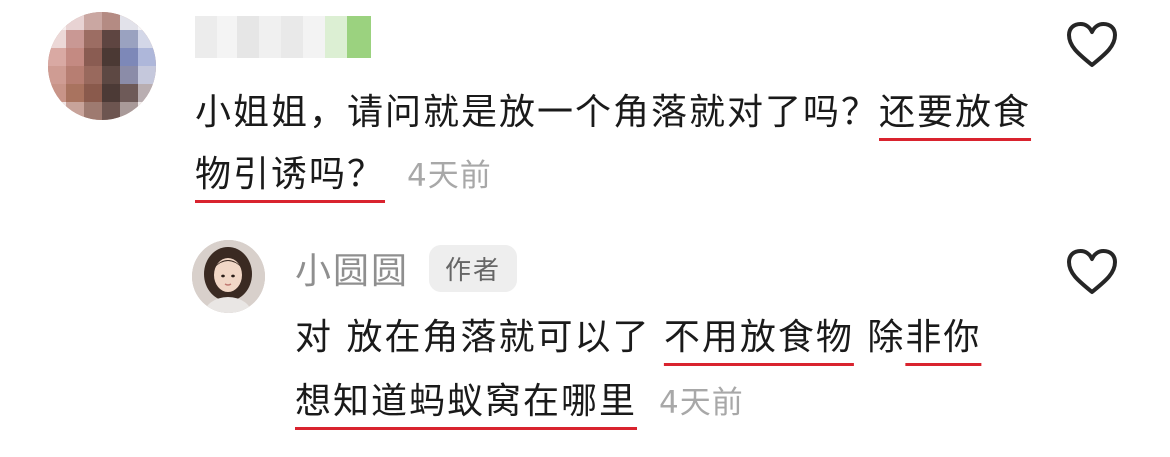 The width and height of the screenshot is (1170, 457). Describe the element at coordinates (449, 176) in the screenshot. I see `comment-timestamp: 4天前` at that location.